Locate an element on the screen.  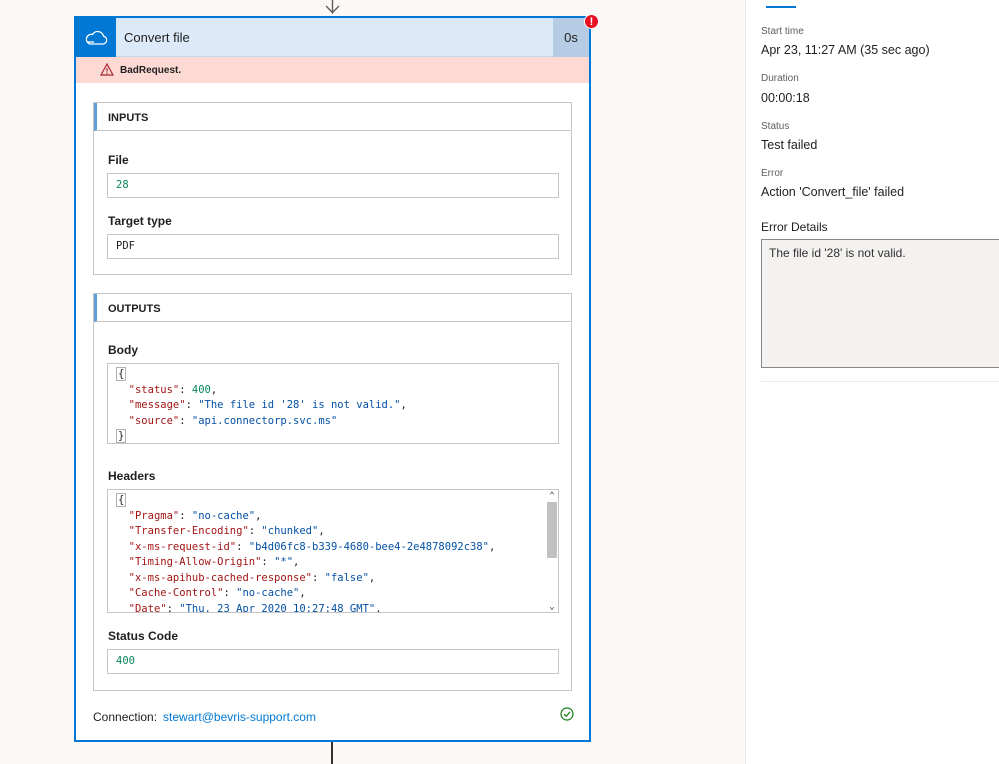
status-code-label: Status Code is located at coordinates (143, 636).